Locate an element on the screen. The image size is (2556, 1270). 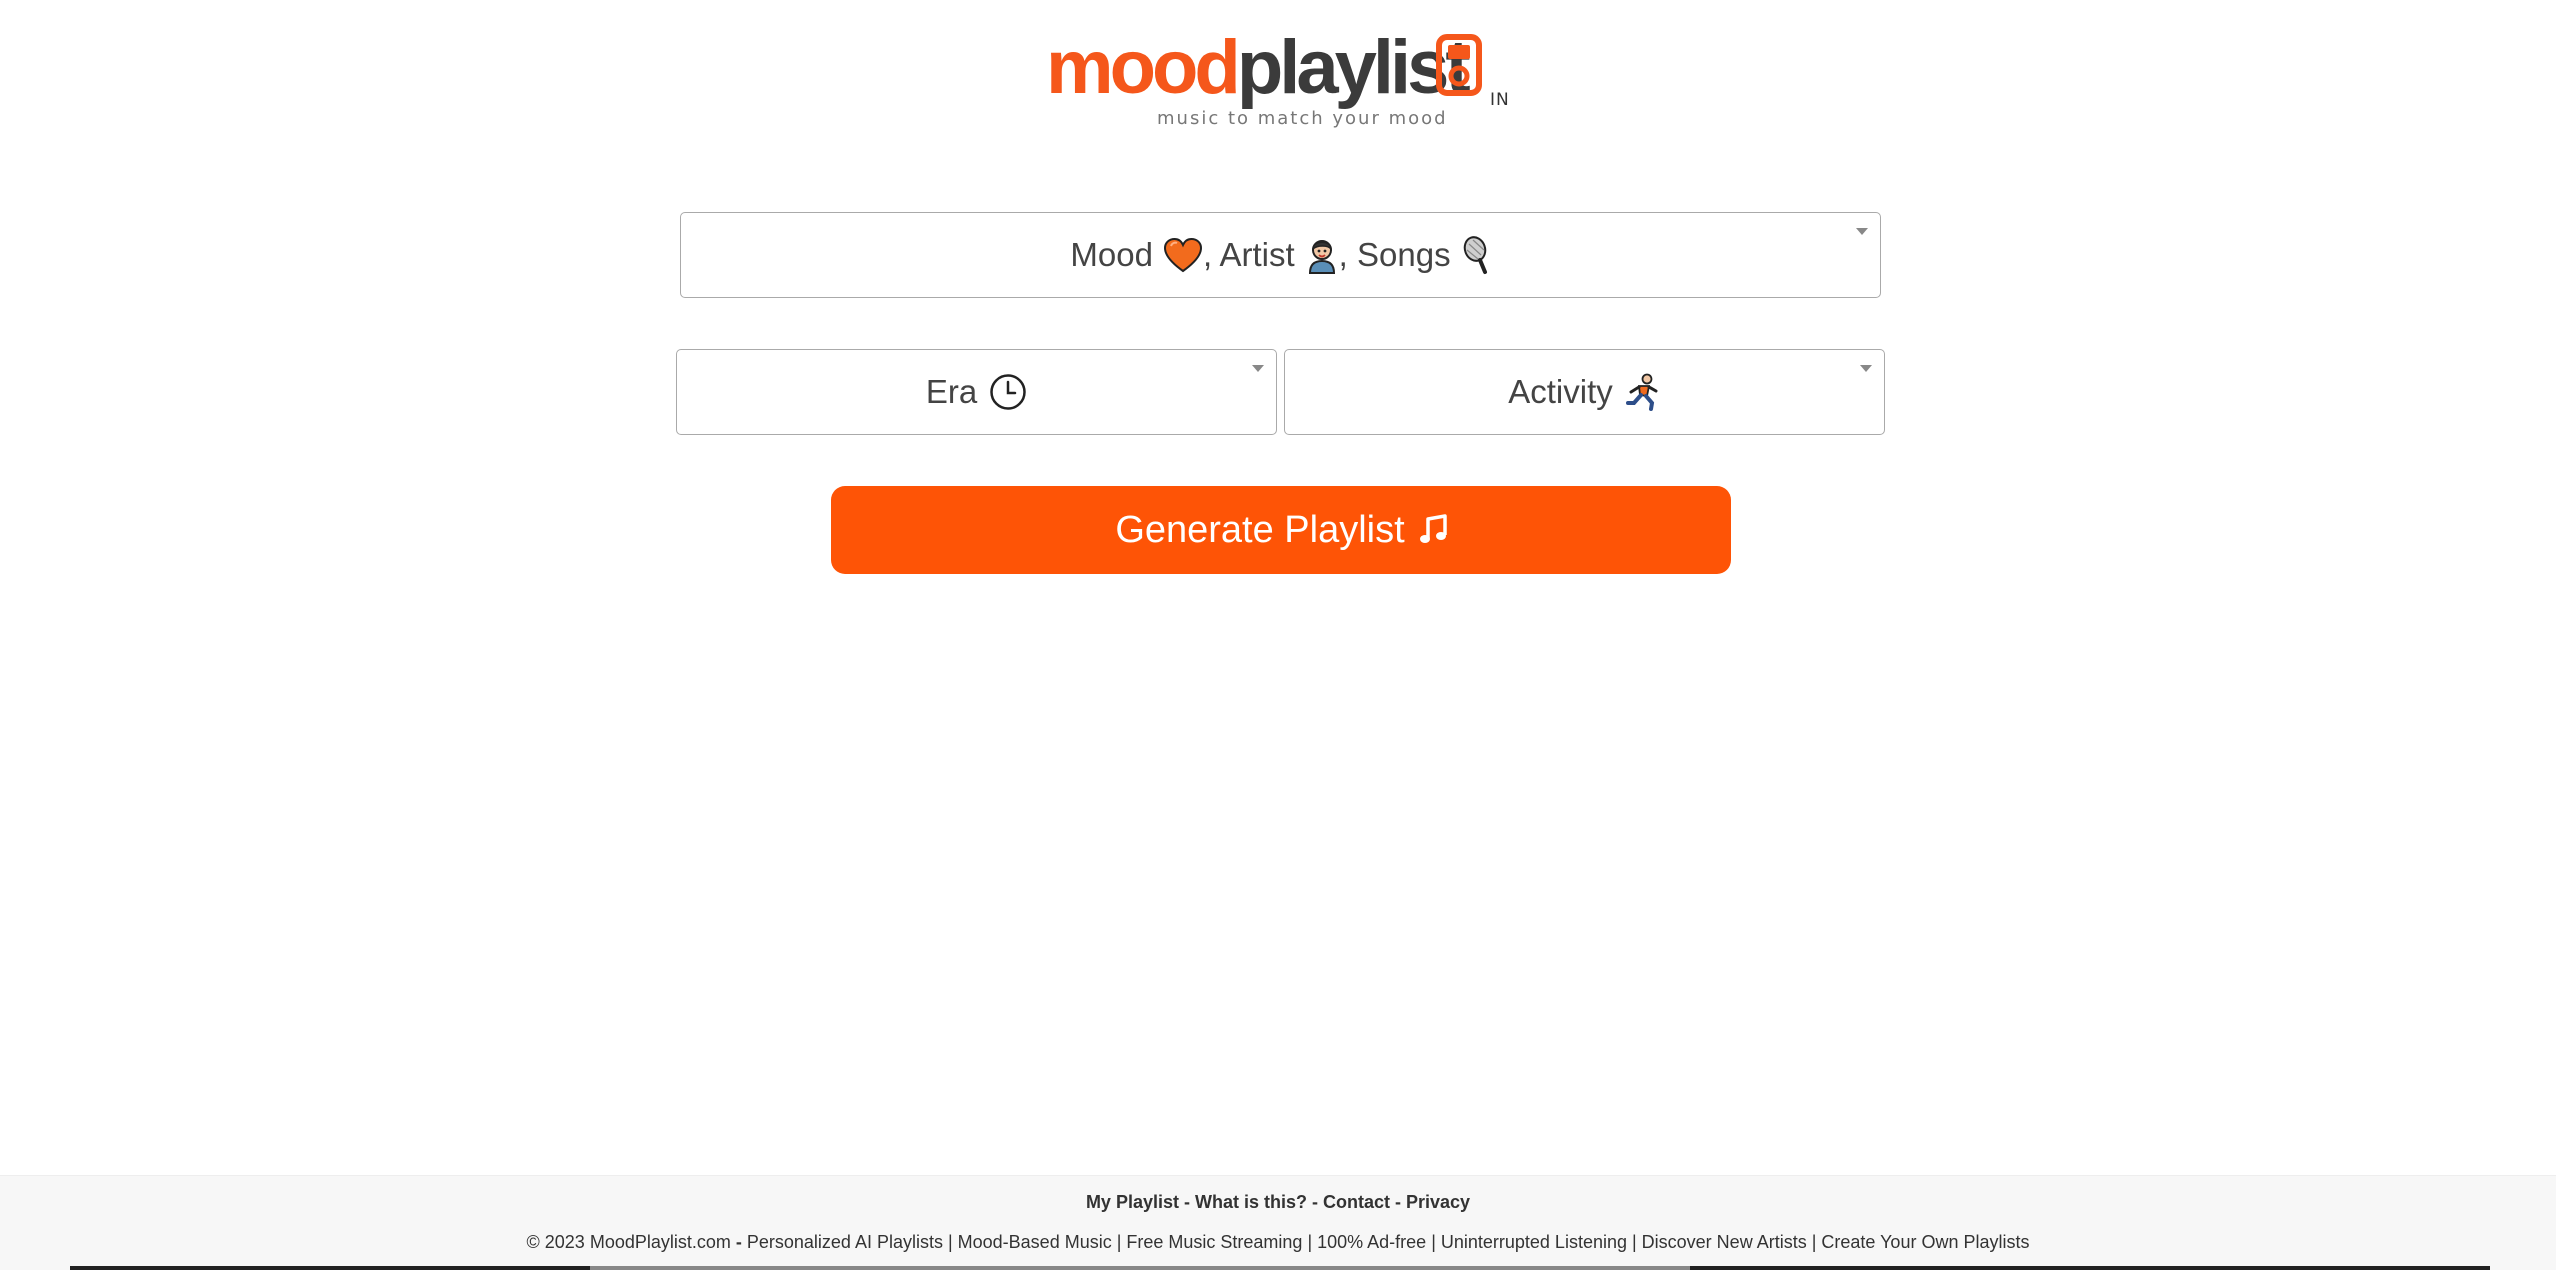
logo-wordmark: moodplaylist is located at coordinates (1258, 68).